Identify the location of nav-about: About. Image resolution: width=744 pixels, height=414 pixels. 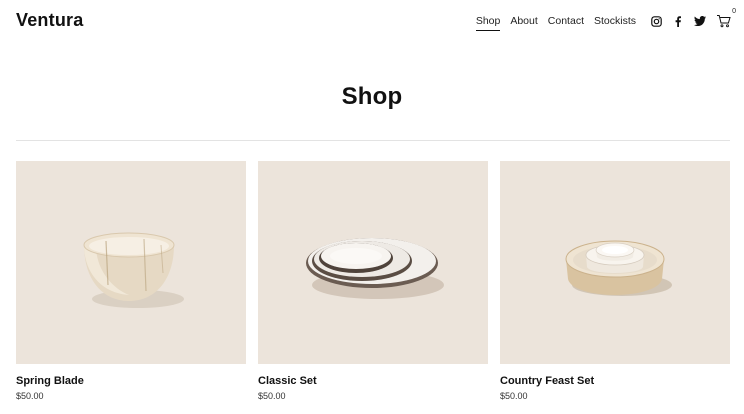
(523, 21).